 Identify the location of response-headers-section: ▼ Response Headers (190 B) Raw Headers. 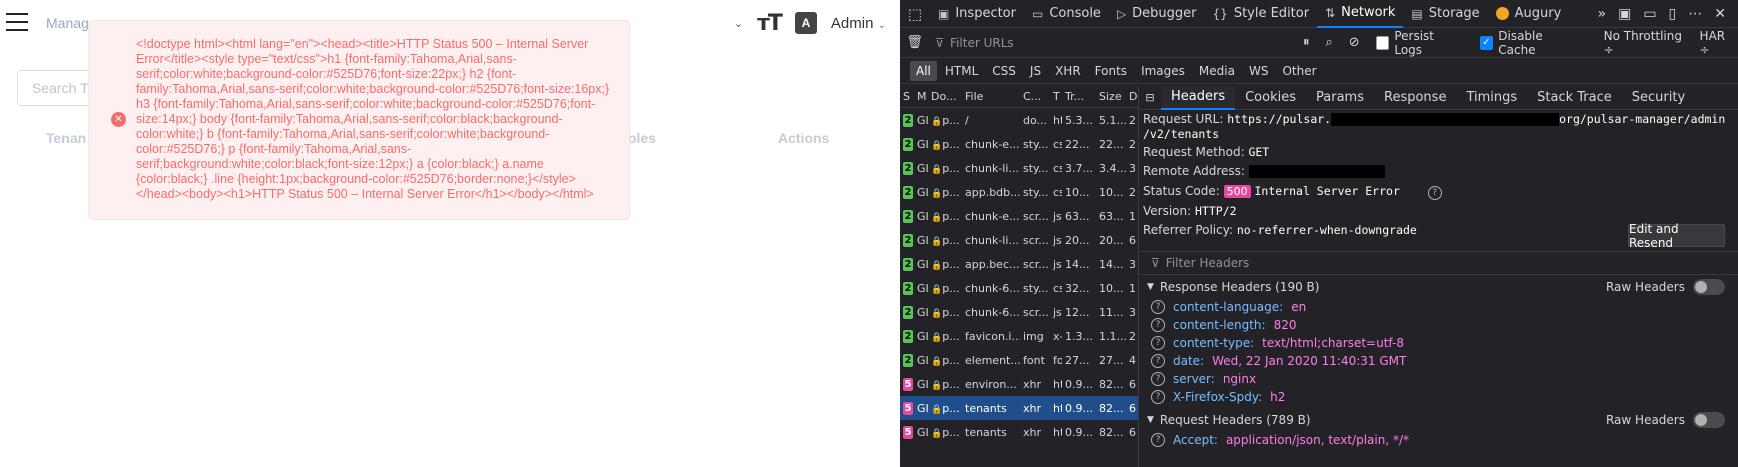
(1438, 287).